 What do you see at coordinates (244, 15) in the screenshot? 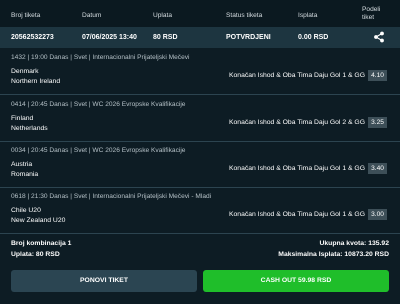
I see `header-status: Status tiketa` at bounding box center [244, 15].